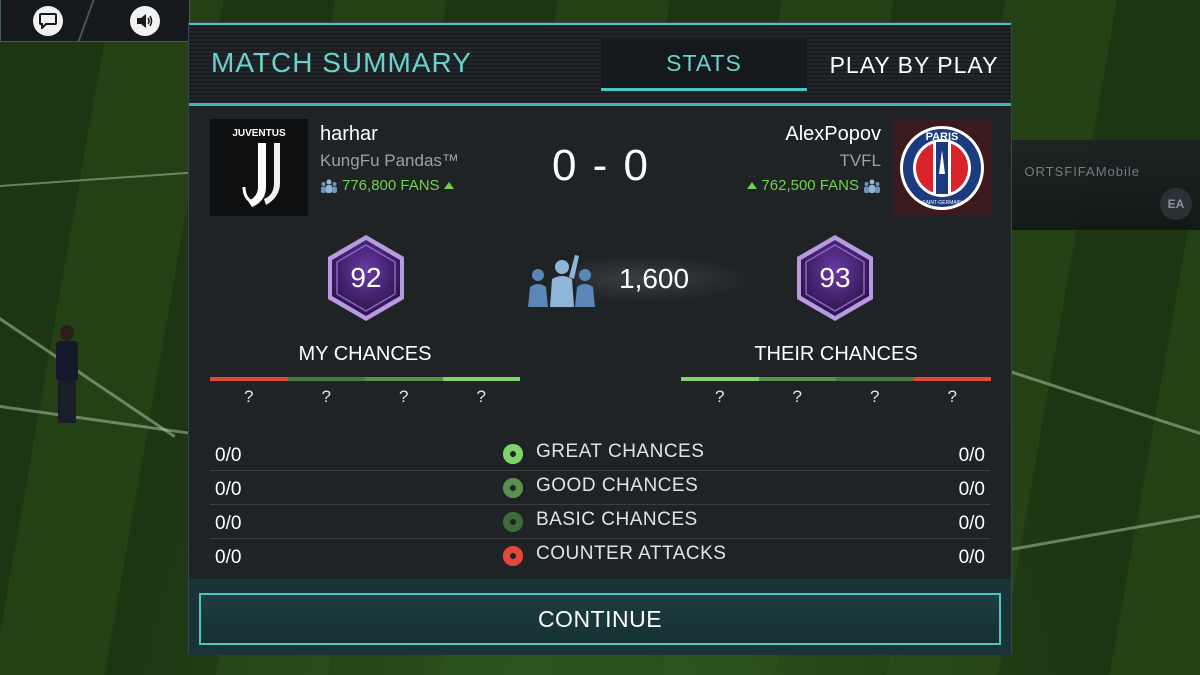 This screenshot has width=1200, height=675. What do you see at coordinates (259, 133) in the screenshot?
I see `crest-text: JUVENTUS` at bounding box center [259, 133].